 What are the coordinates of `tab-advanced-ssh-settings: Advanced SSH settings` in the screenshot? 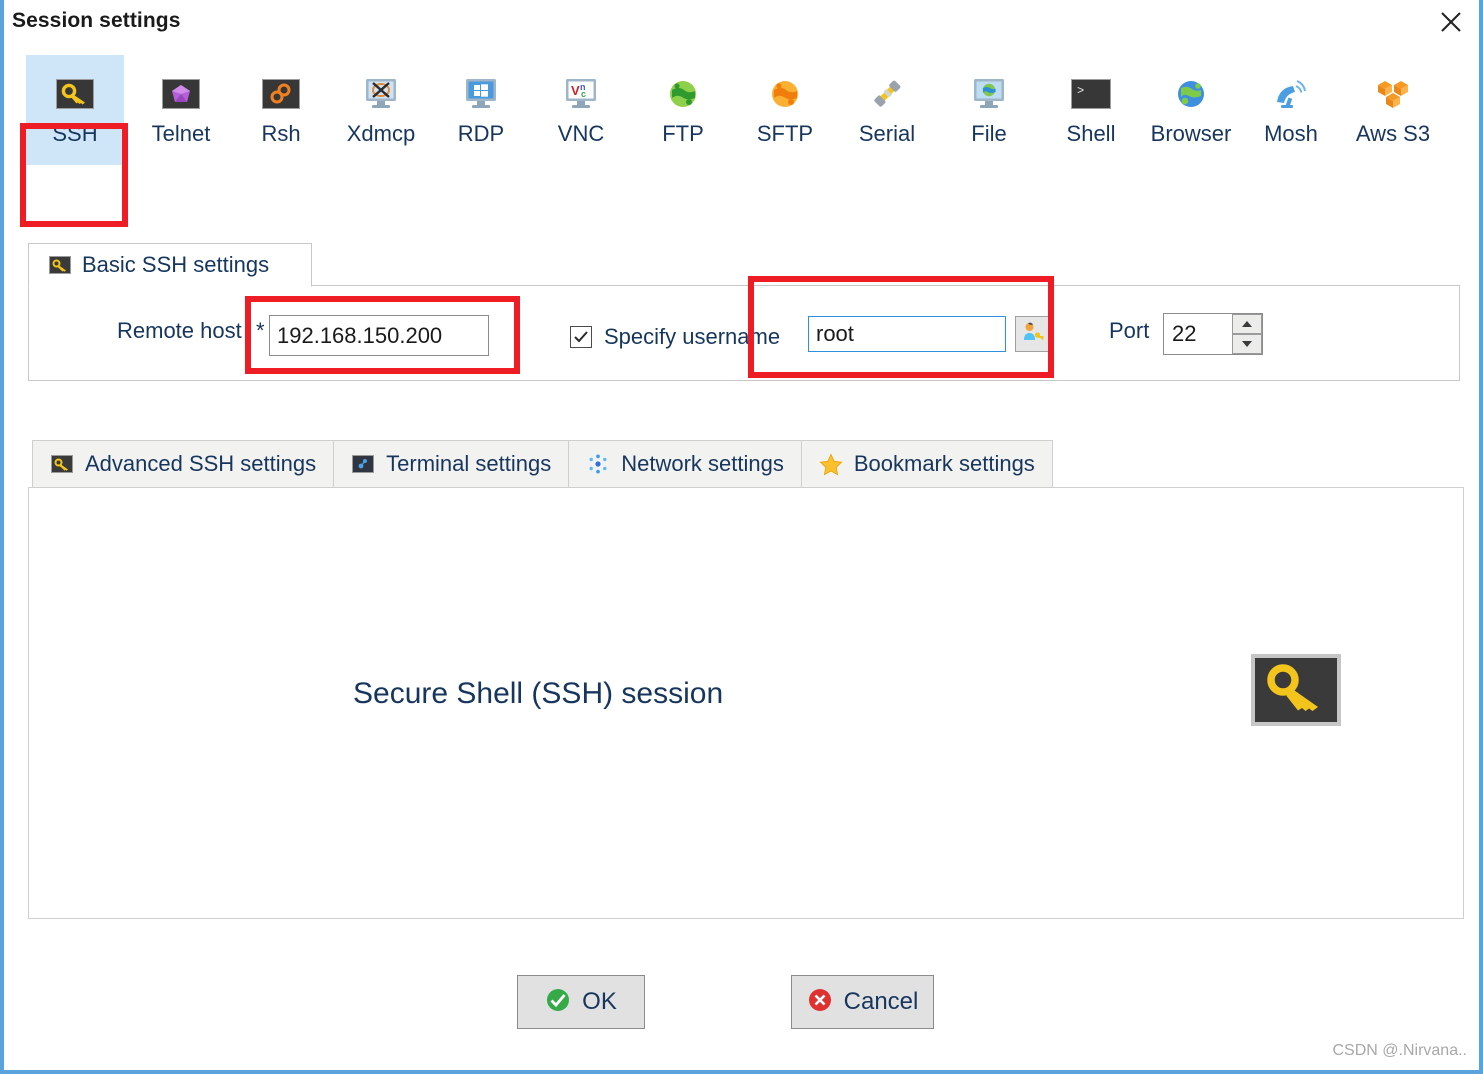 It's located at (183, 464).